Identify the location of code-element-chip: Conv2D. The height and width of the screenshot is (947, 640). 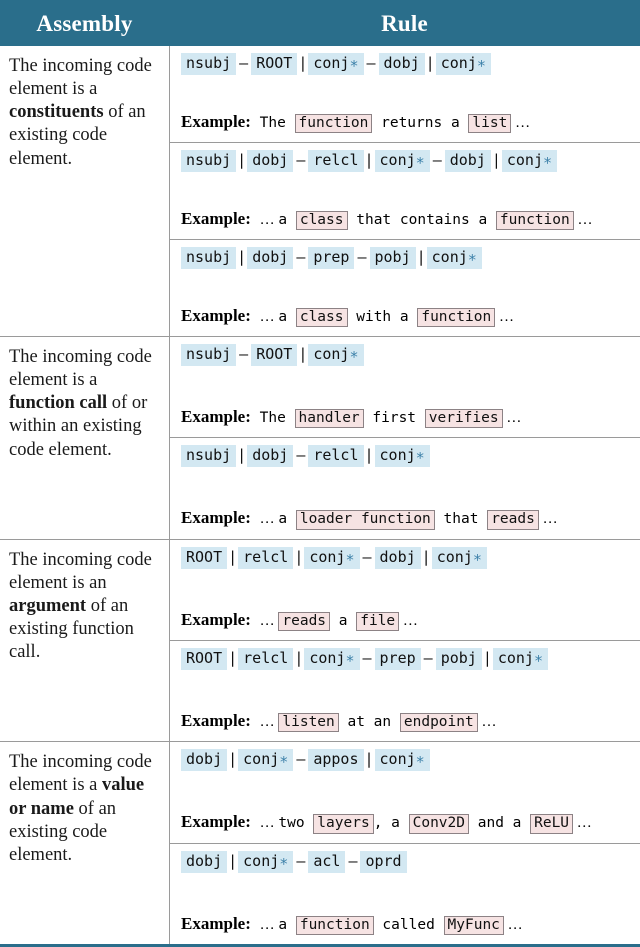
(438, 824).